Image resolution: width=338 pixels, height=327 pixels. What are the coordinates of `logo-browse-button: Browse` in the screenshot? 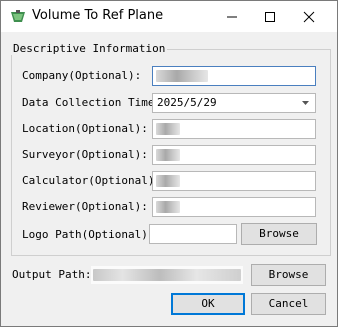 It's located at (279, 234).